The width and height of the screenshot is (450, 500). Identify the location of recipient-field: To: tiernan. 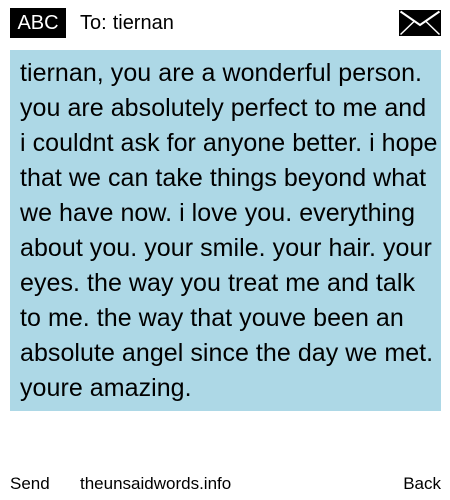
(127, 23).